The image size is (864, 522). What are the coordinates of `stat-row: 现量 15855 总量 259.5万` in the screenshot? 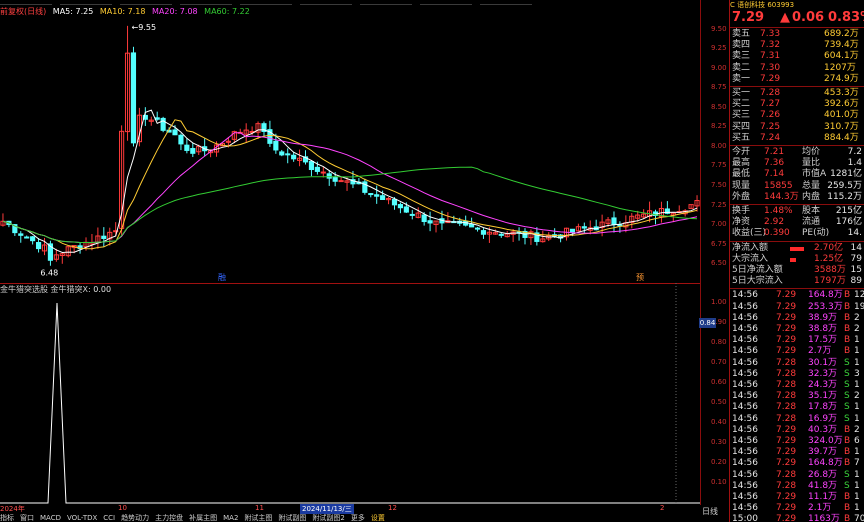 It's located at (797, 186).